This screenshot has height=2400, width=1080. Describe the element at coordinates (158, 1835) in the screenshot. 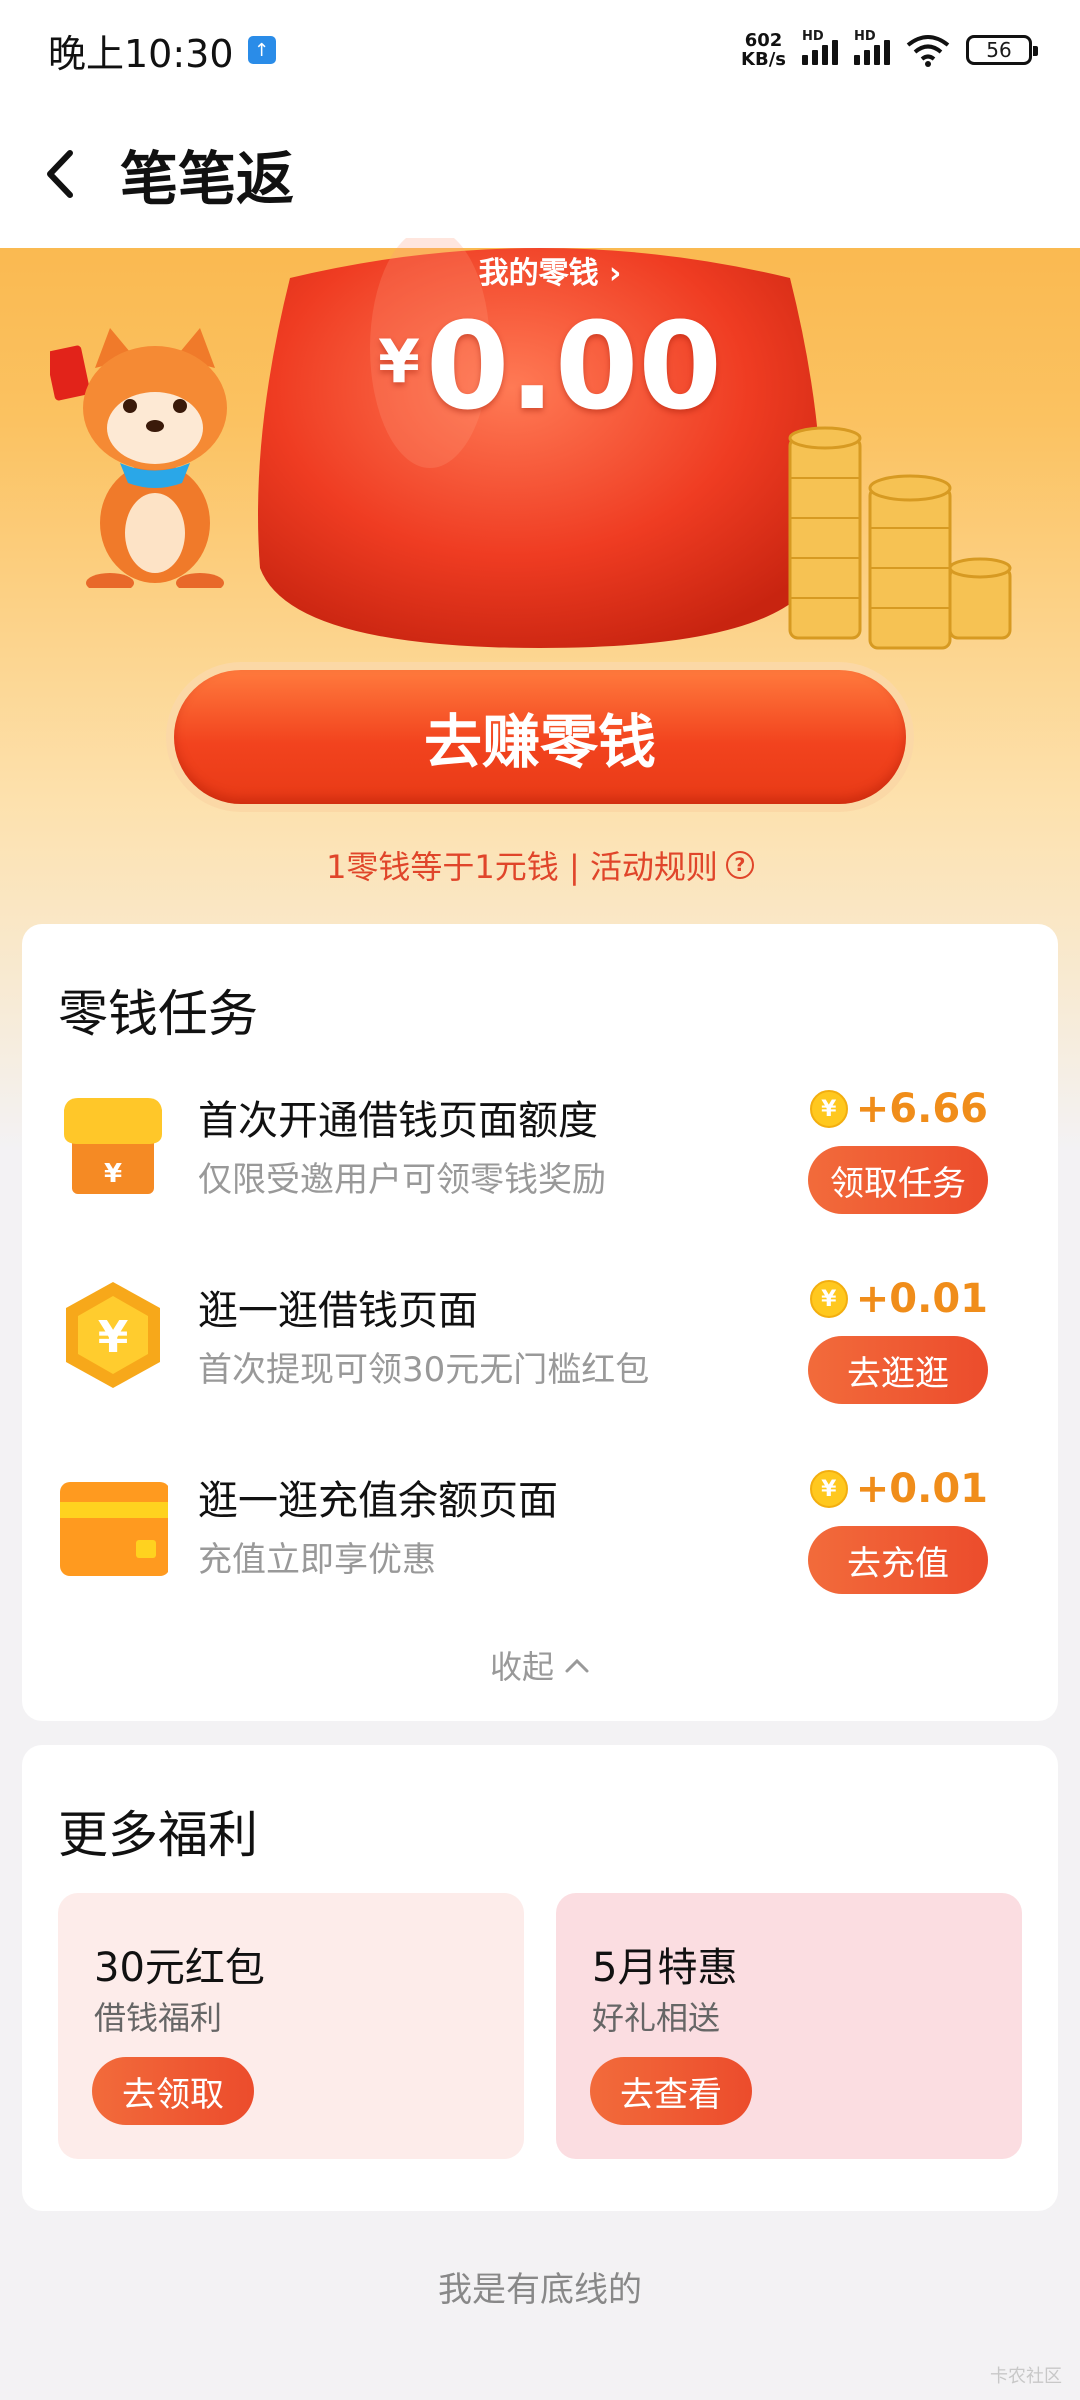

I see `more-benefits-title: 更多福利` at that location.